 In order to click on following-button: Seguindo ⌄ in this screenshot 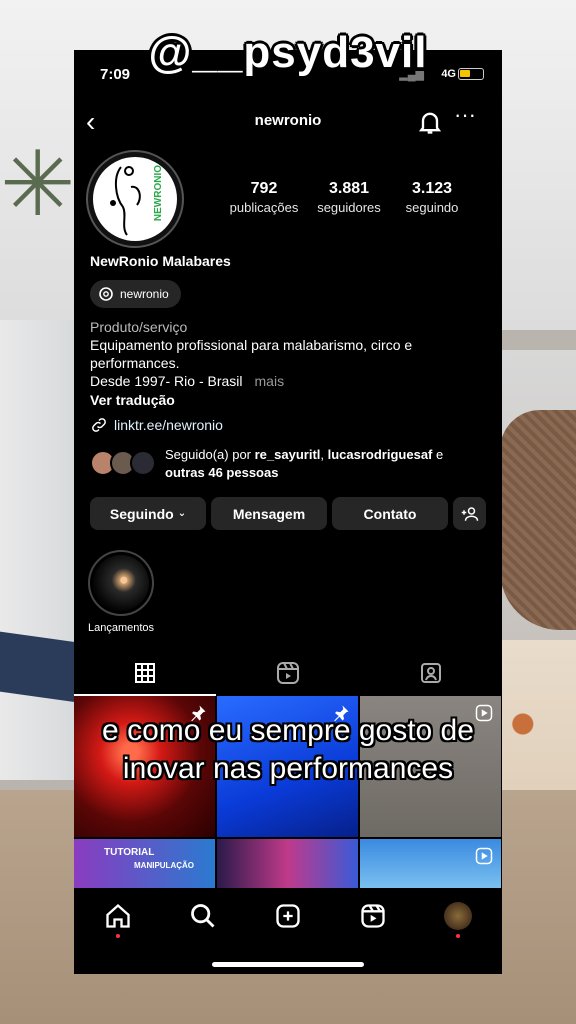, I will do `click(148, 513)`.